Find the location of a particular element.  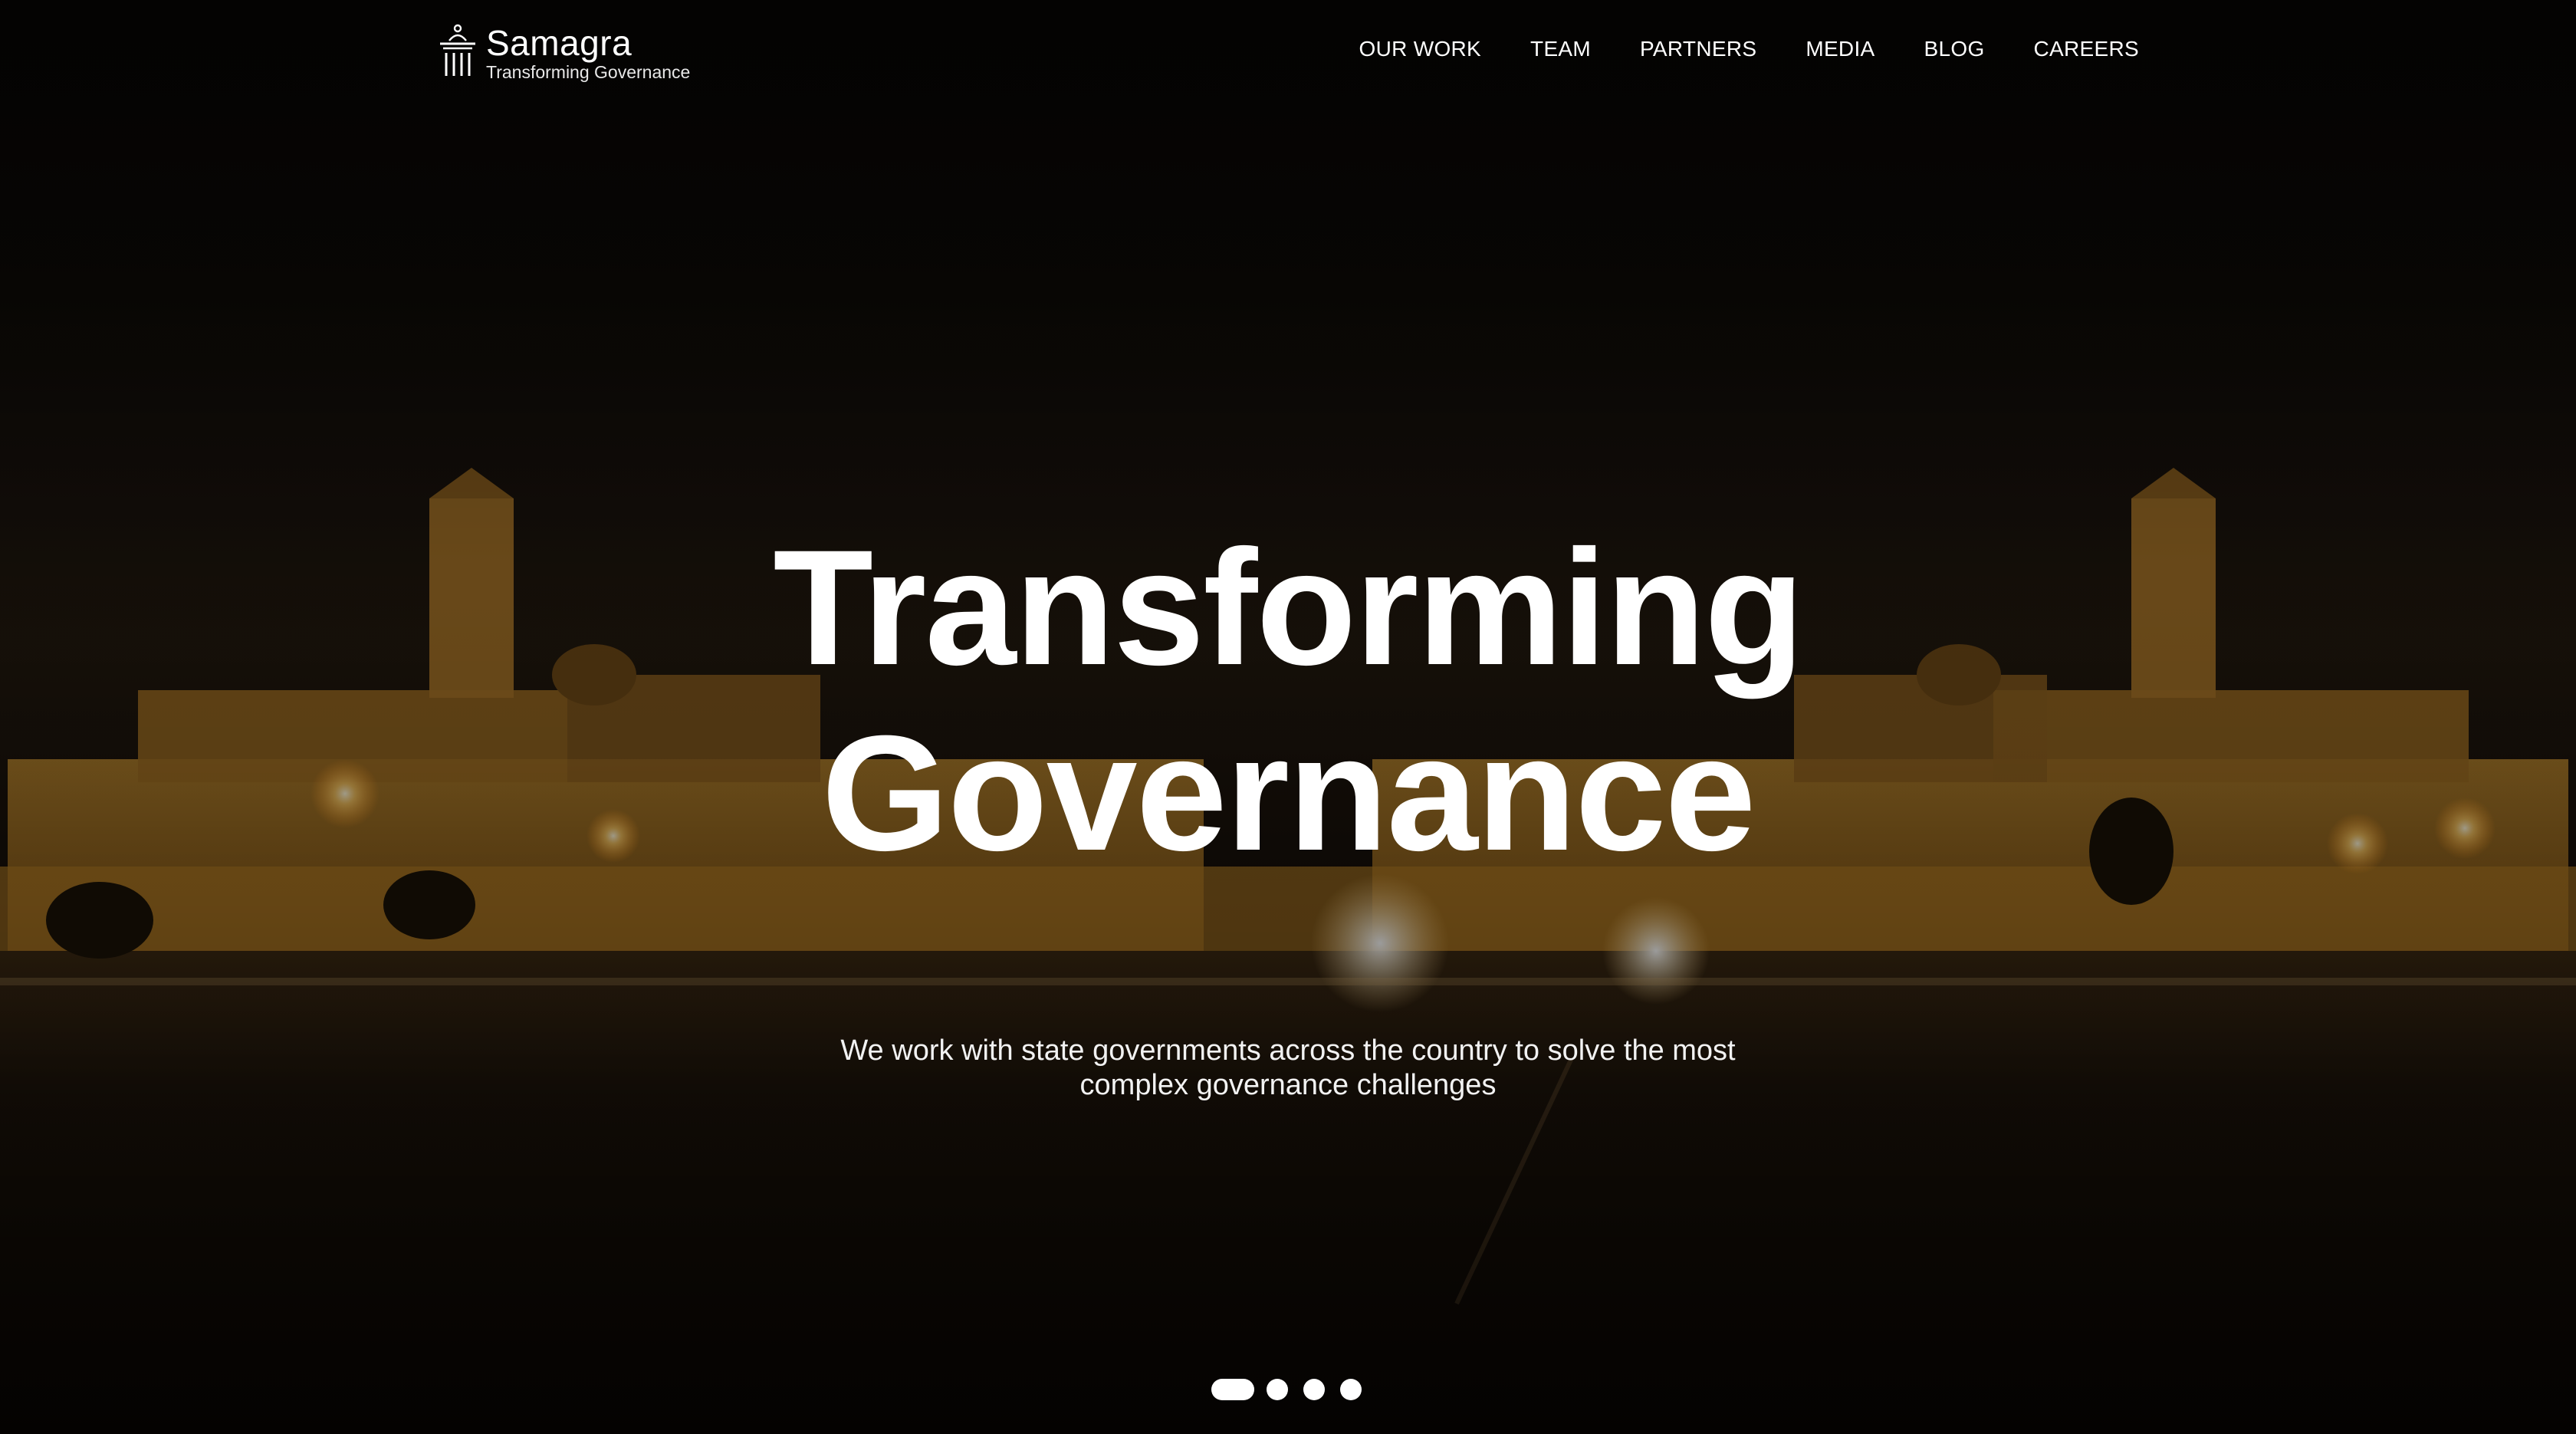

nav-item-our-work: OUR WORK is located at coordinates (1420, 49).